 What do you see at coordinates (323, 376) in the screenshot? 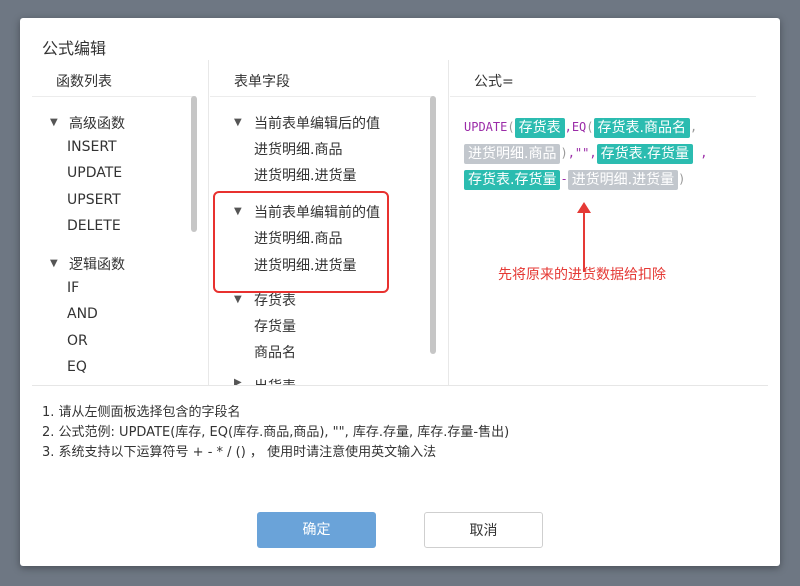
I see `clipped-row: ▶ 出货表` at bounding box center [323, 376].